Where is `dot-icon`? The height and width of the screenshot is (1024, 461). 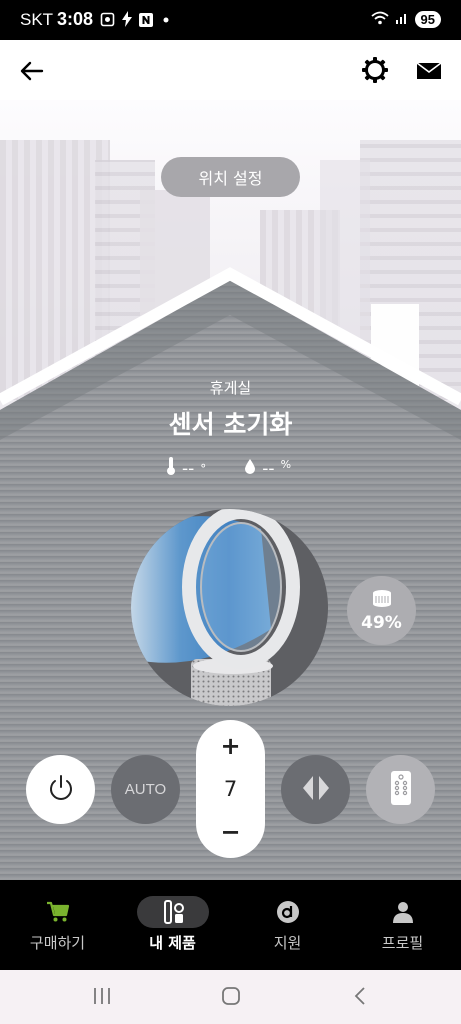 dot-icon is located at coordinates (166, 21).